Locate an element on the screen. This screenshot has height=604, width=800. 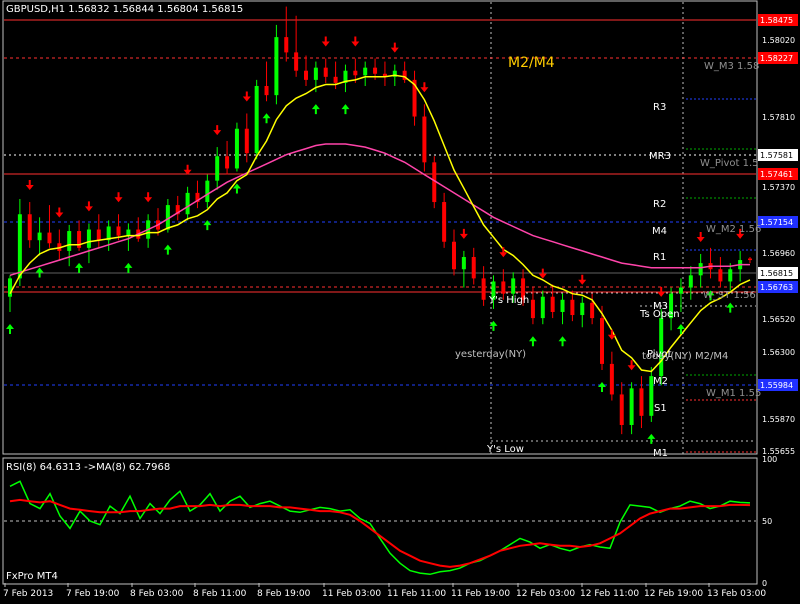
rsi-tick-label: 100 is located at coordinates (769, 459).